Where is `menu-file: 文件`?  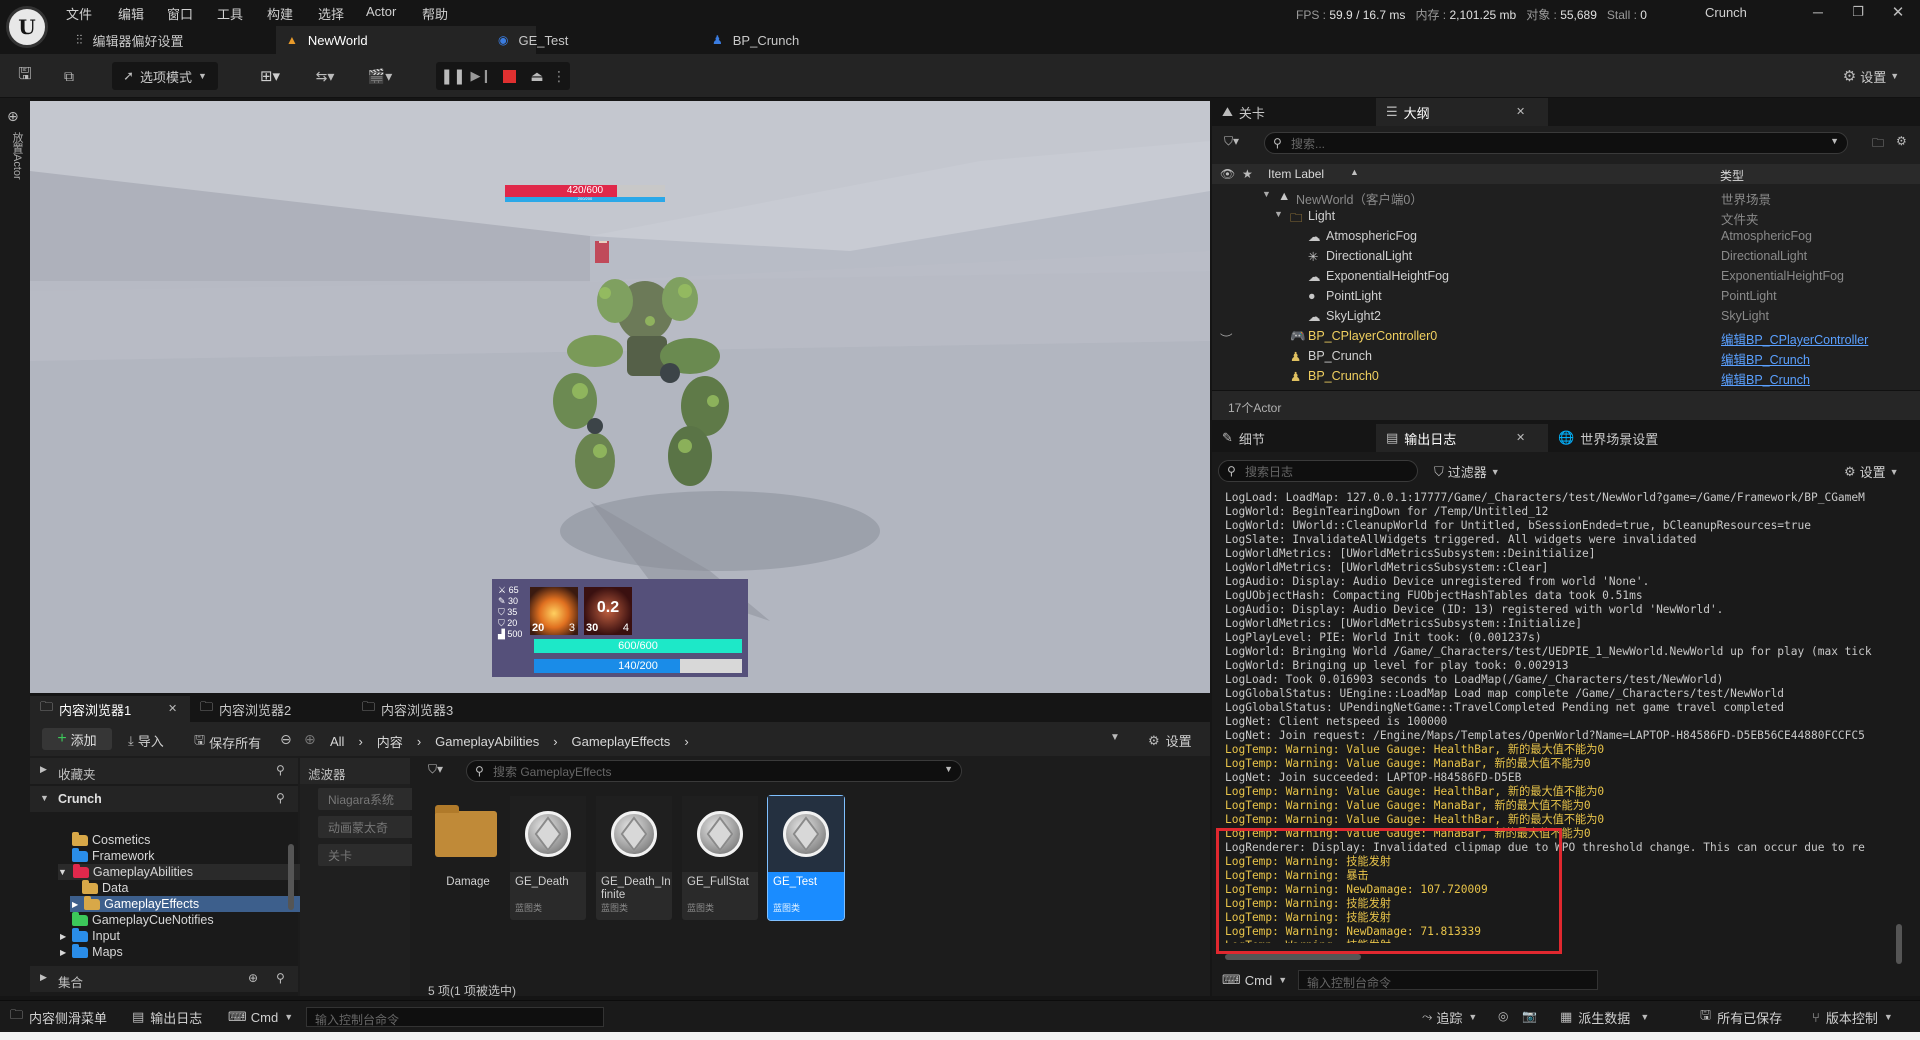
menu-file: 文件 is located at coordinates (79, 13).